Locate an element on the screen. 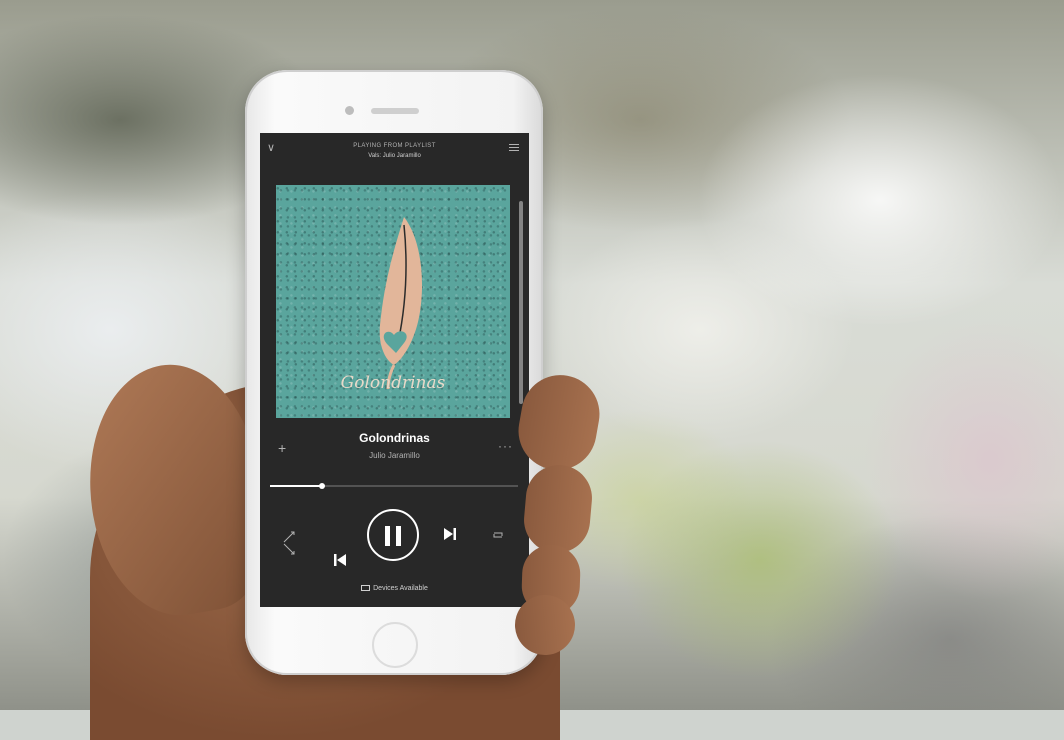  queue-icon is located at coordinates (514, 148).